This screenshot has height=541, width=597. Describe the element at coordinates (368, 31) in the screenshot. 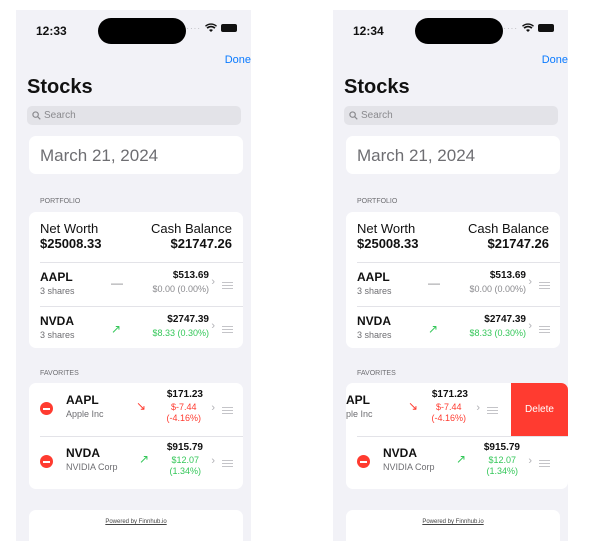

I see `status-time: 12:34` at that location.